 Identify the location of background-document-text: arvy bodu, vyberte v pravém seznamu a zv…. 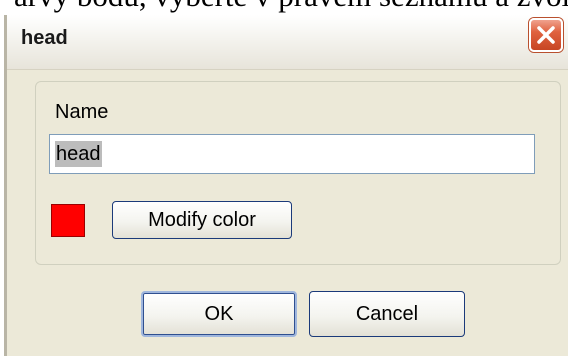
(291, 6).